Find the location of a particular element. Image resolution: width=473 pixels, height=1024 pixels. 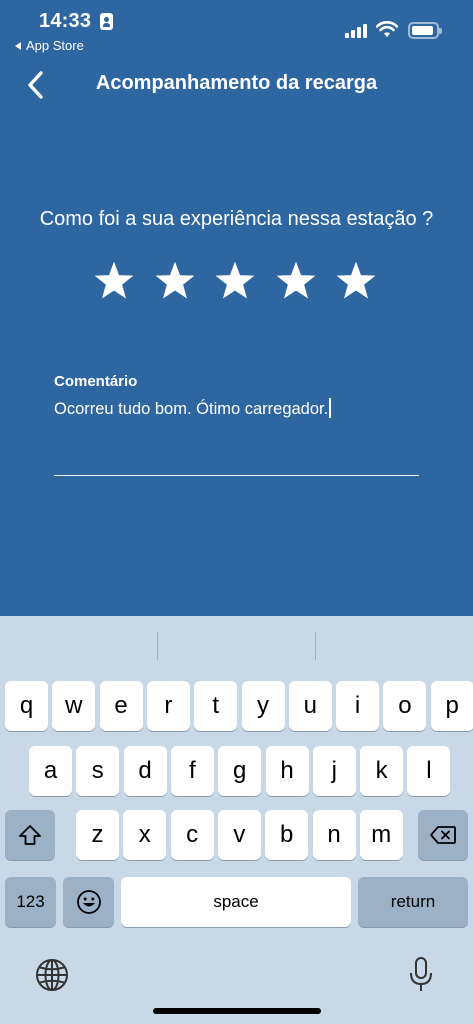

key-o: o is located at coordinates (405, 706).